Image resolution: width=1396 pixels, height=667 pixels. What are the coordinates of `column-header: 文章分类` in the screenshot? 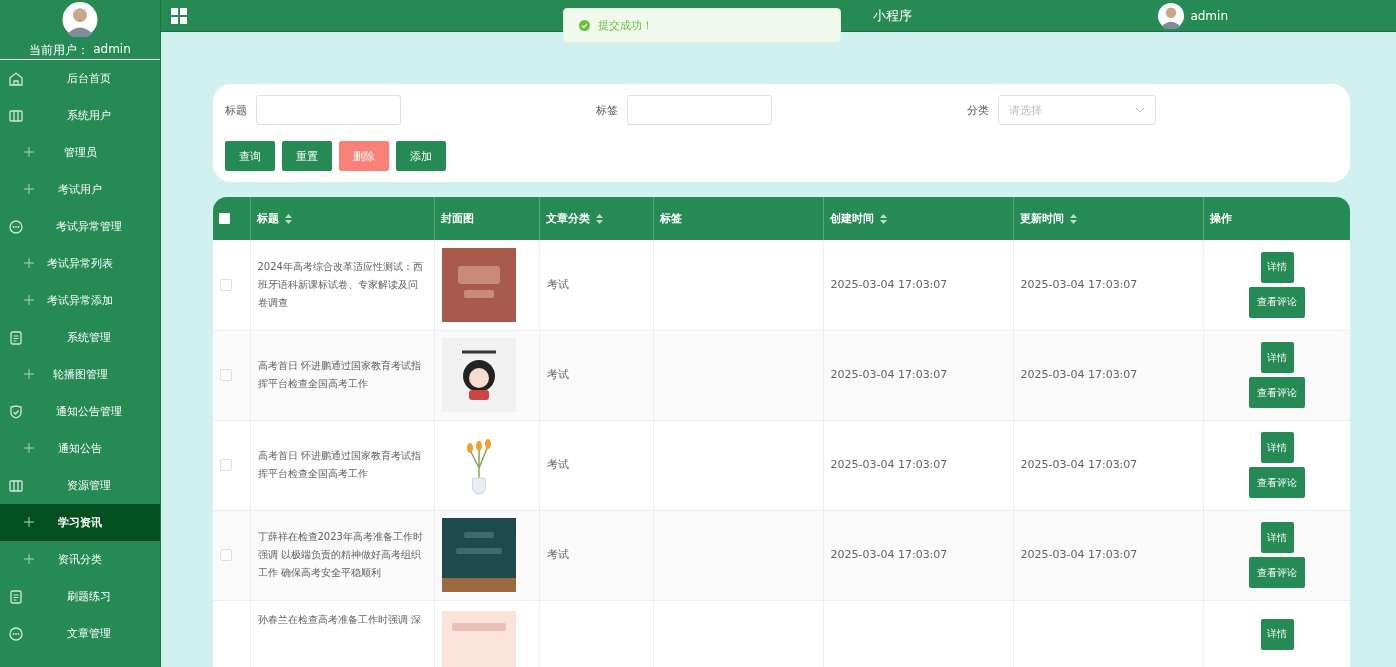 It's located at (567, 218).